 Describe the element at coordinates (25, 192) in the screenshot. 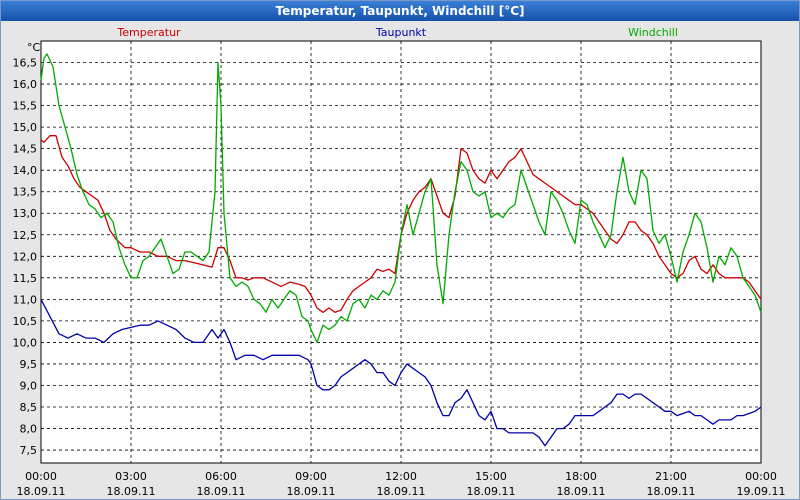

I see `y-tick-label: 13,5` at that location.